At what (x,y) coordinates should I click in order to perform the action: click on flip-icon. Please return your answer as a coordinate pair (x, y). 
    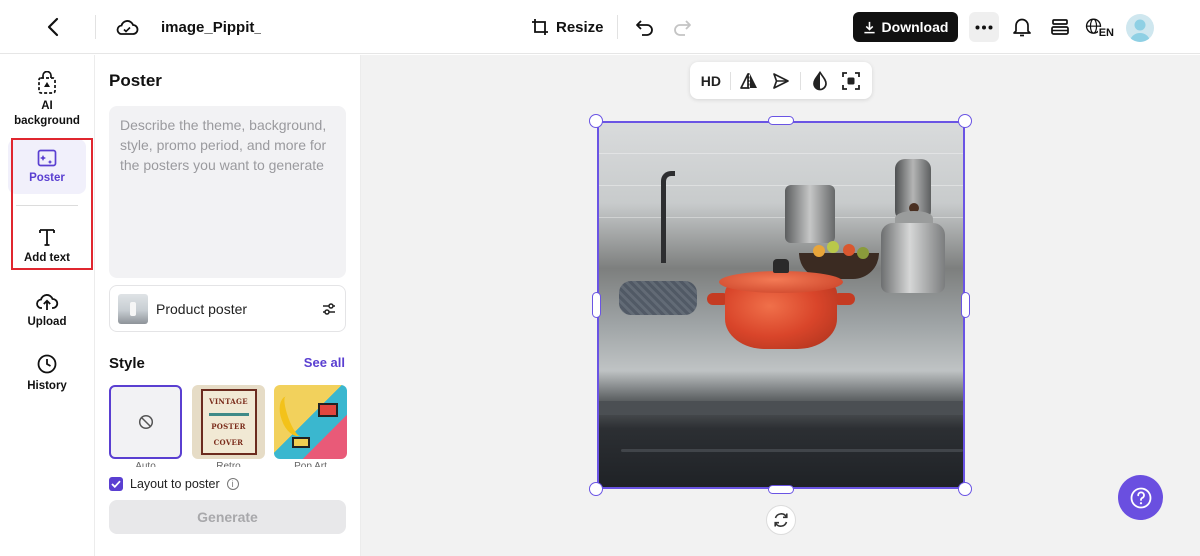
    Looking at the image, I should click on (749, 80).